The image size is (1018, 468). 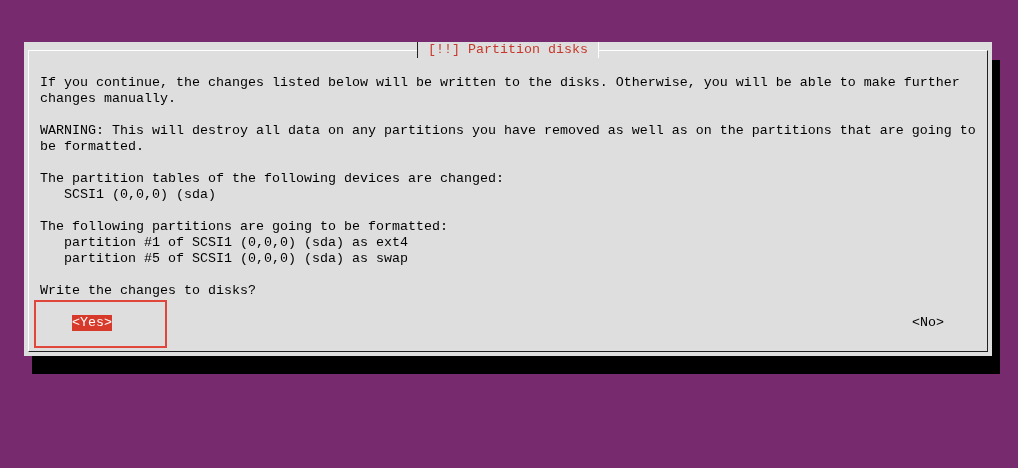 I want to click on yes-button: <Yes>, so click(x=92, y=323).